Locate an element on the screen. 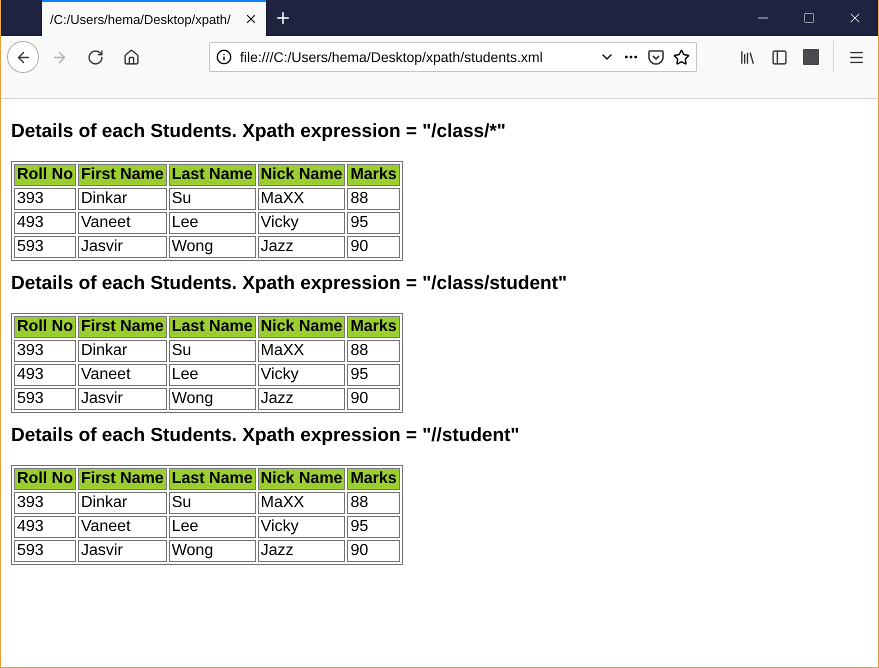 Image resolution: width=879 pixels, height=668 pixels. info-icon is located at coordinates (224, 57).